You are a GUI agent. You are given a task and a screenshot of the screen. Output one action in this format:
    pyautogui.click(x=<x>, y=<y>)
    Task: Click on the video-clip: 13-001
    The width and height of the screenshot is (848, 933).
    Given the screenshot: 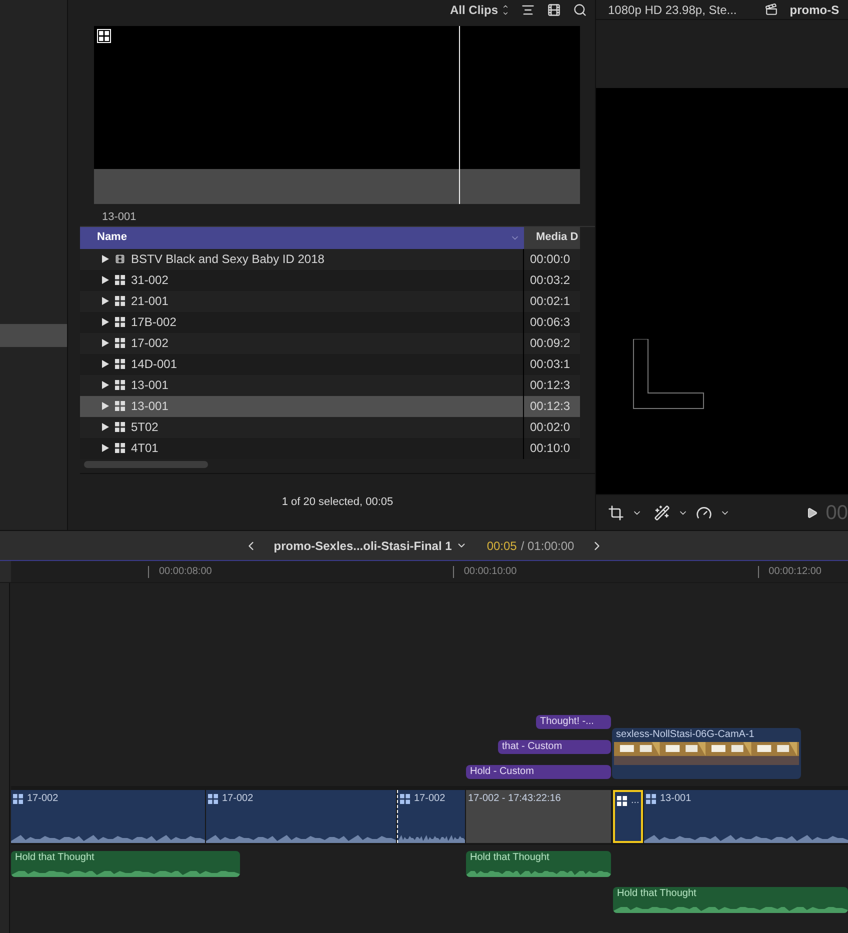 What is the action you would take?
    pyautogui.click(x=746, y=816)
    